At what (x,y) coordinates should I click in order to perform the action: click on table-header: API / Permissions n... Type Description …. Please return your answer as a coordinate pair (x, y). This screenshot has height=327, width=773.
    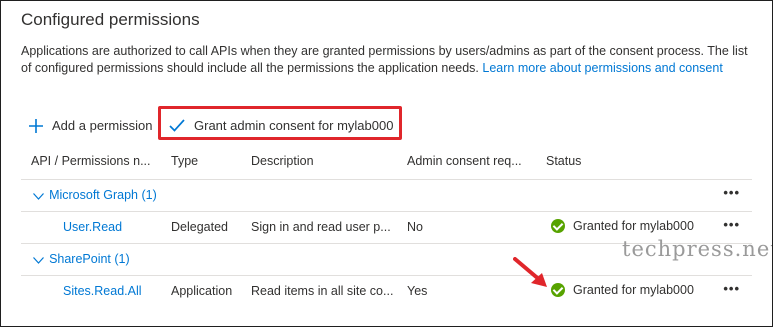
    Looking at the image, I should click on (386, 163).